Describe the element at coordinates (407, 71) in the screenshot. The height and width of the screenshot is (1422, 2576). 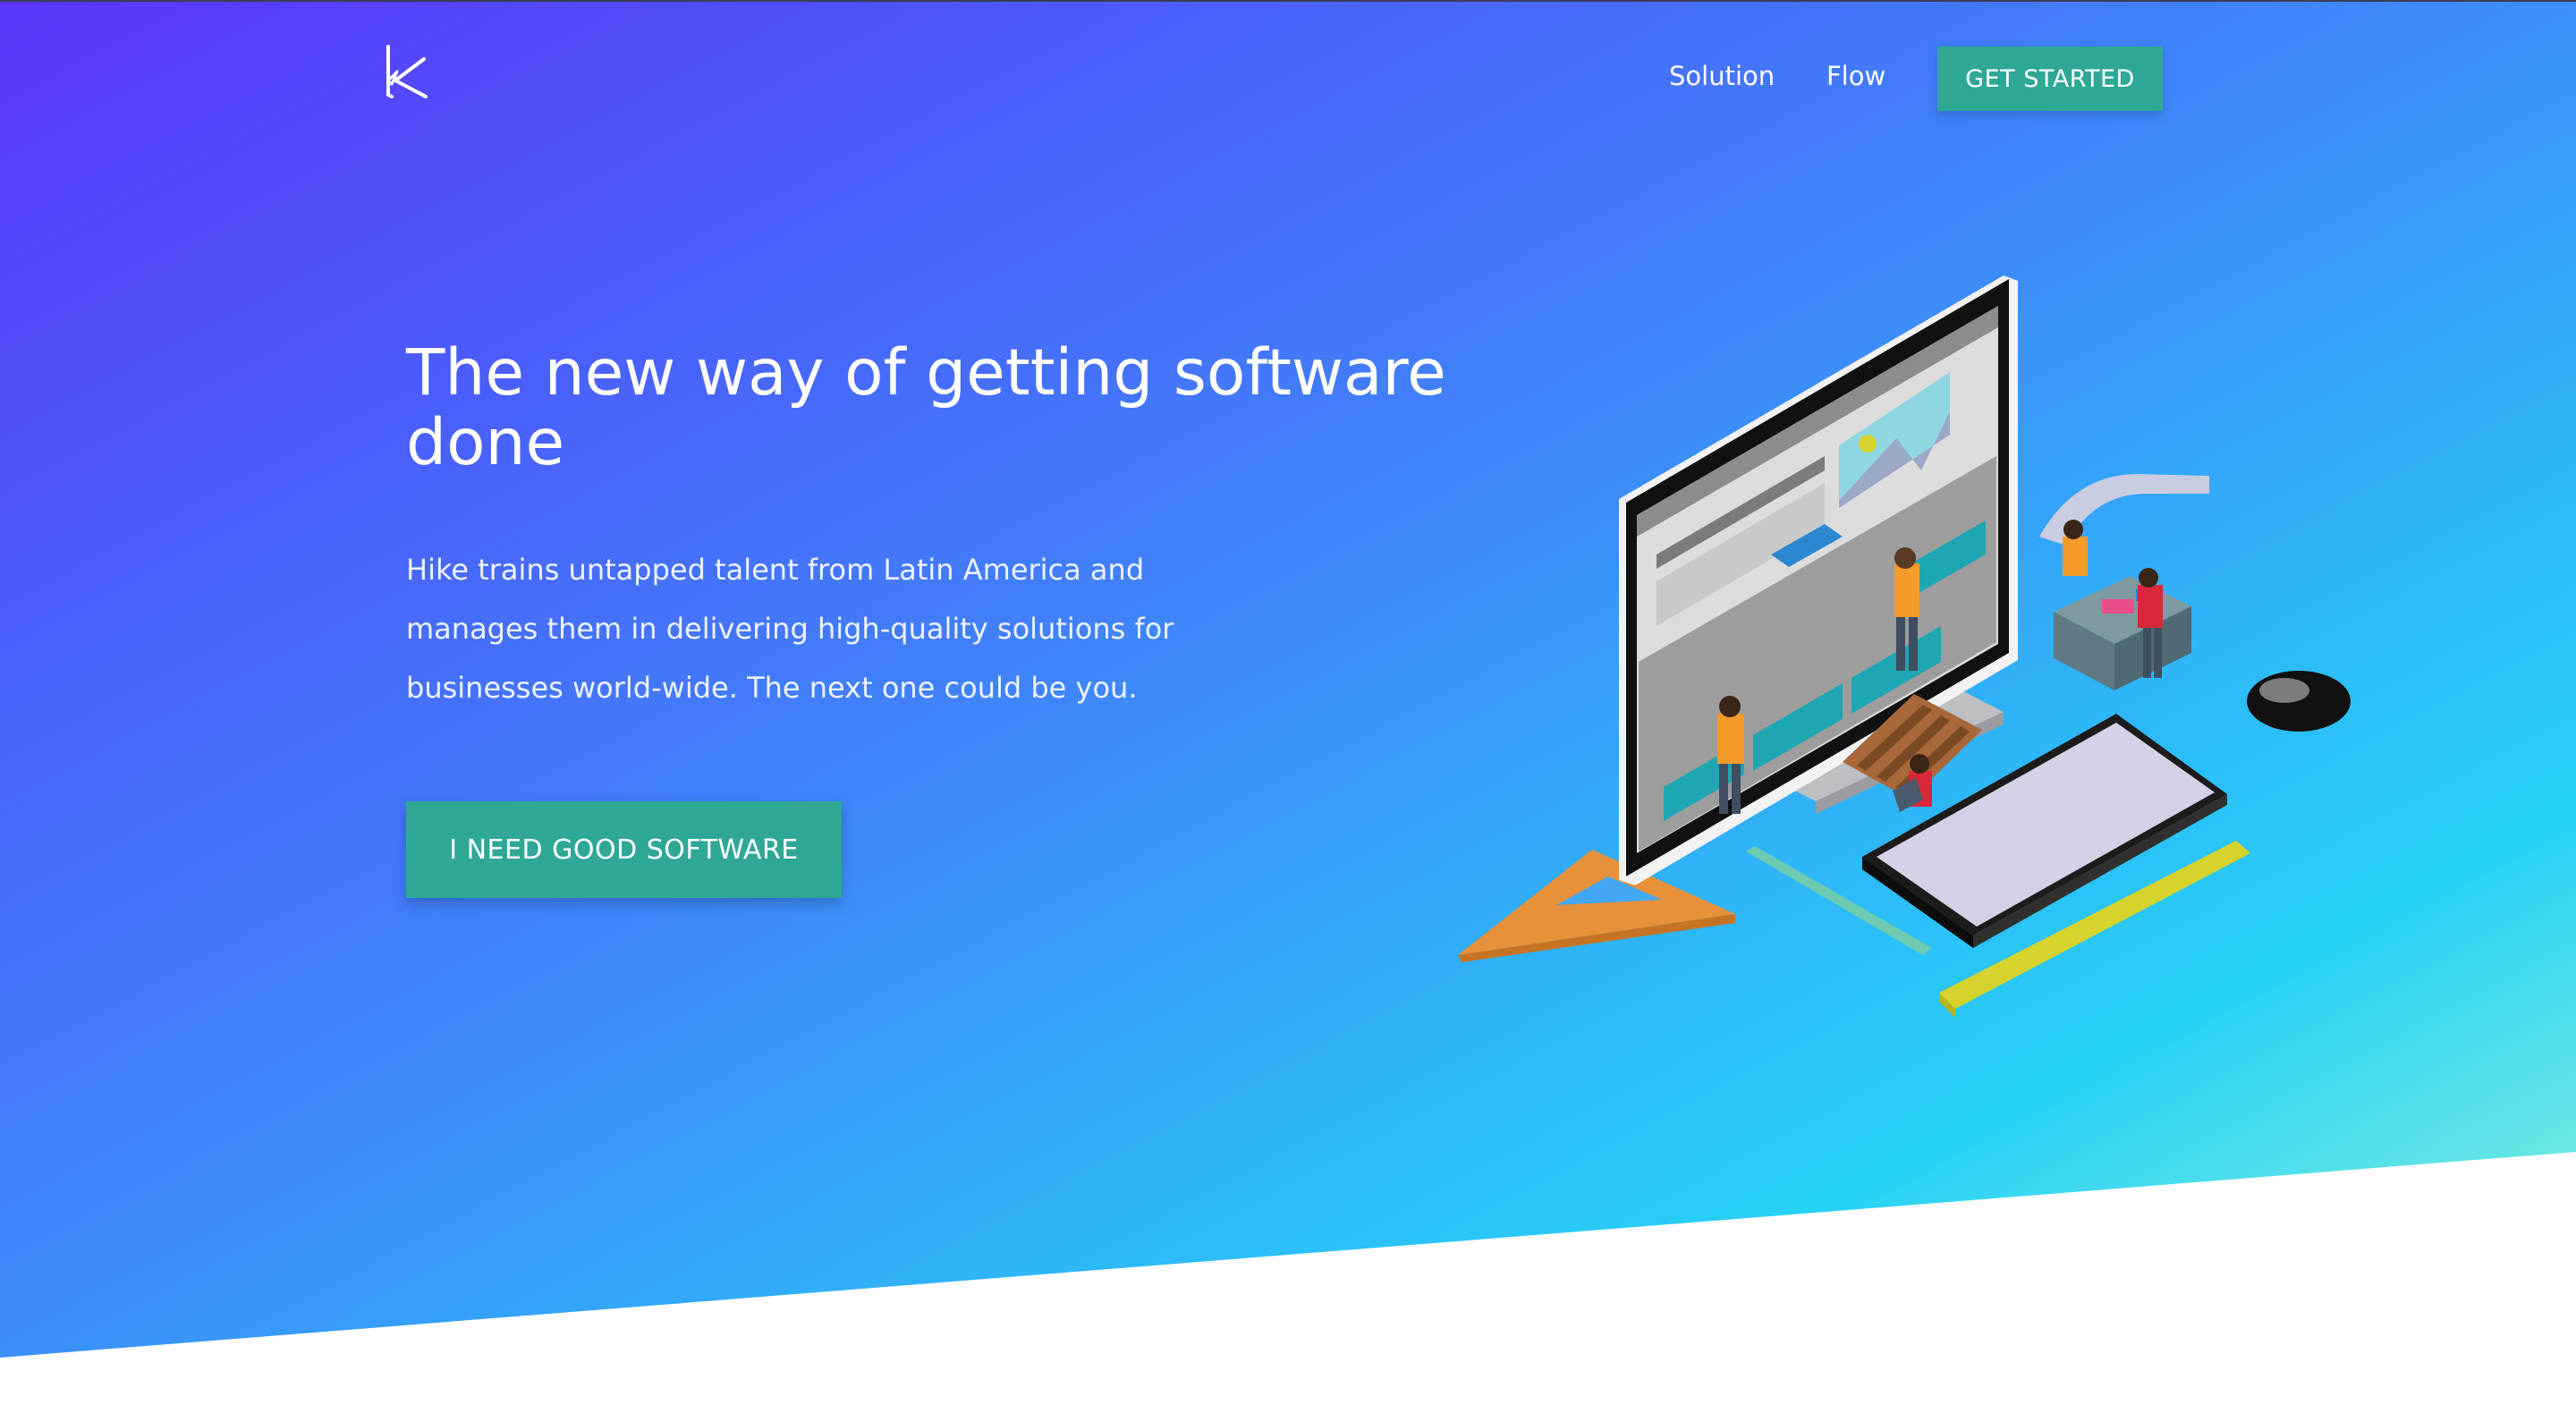
I see `hike-logo-icon` at that location.